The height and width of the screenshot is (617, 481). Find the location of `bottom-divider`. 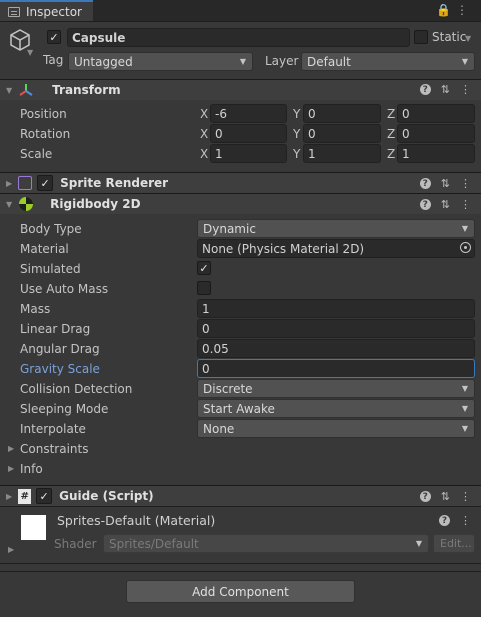

bottom-divider is located at coordinates (240, 563).